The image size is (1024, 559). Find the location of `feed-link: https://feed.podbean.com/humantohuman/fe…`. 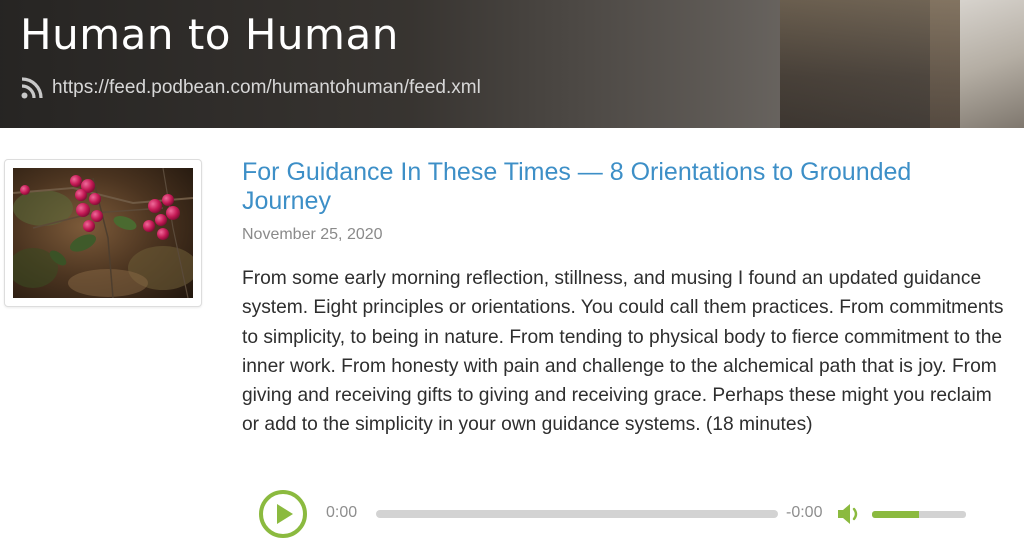

feed-link: https://feed.podbean.com/humantohuman/fe… is located at coordinates (250, 88).